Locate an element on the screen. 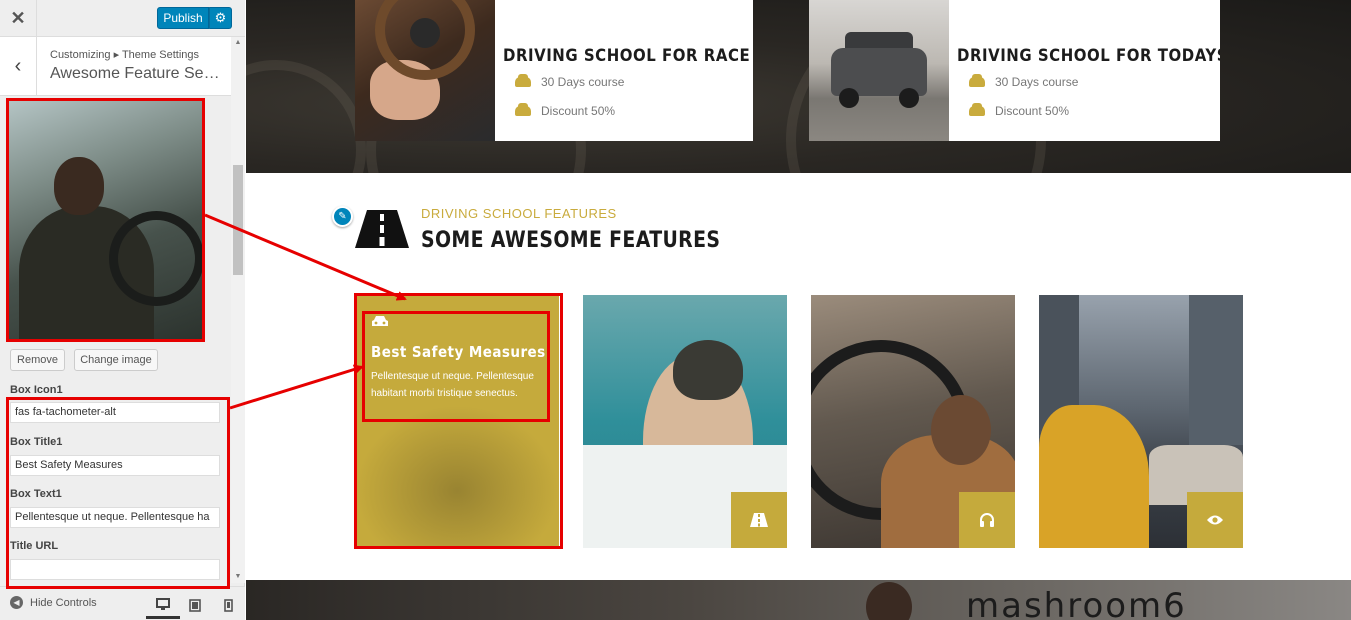  scroll-up-arrow: ▲ is located at coordinates (238, 43).